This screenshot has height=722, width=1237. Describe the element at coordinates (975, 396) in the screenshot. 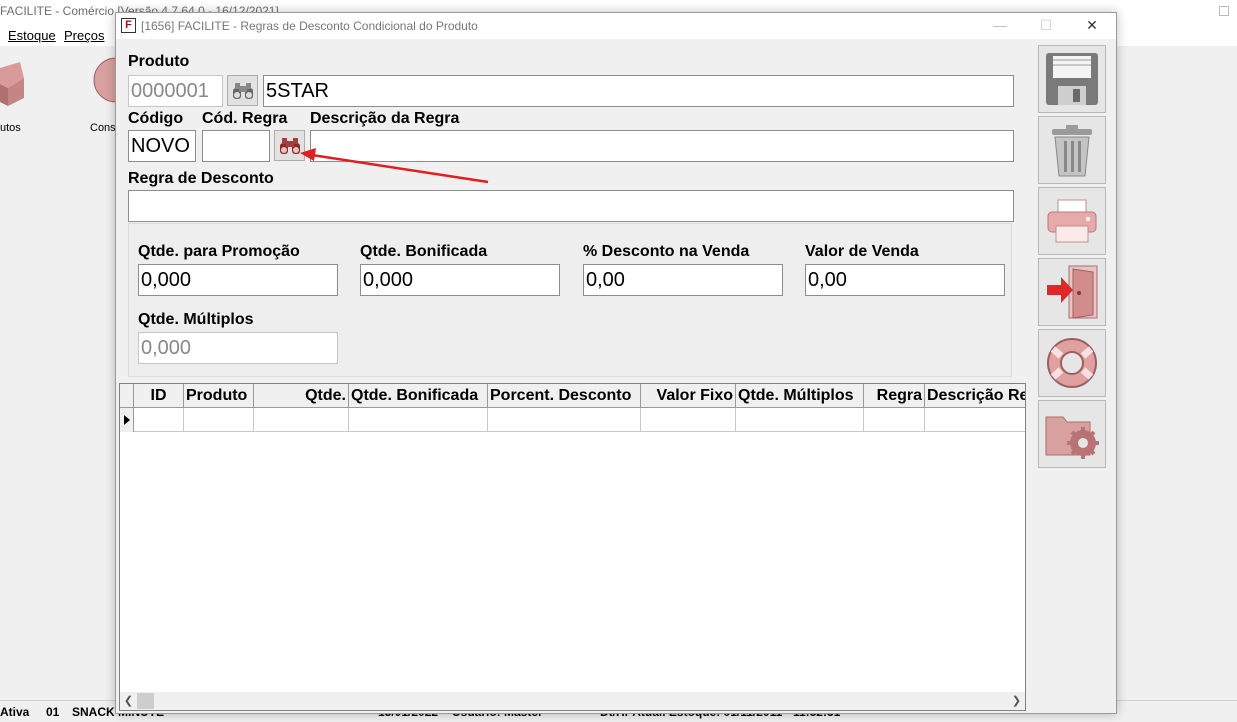

I see `col-descricao-regra: Descrição Re` at that location.